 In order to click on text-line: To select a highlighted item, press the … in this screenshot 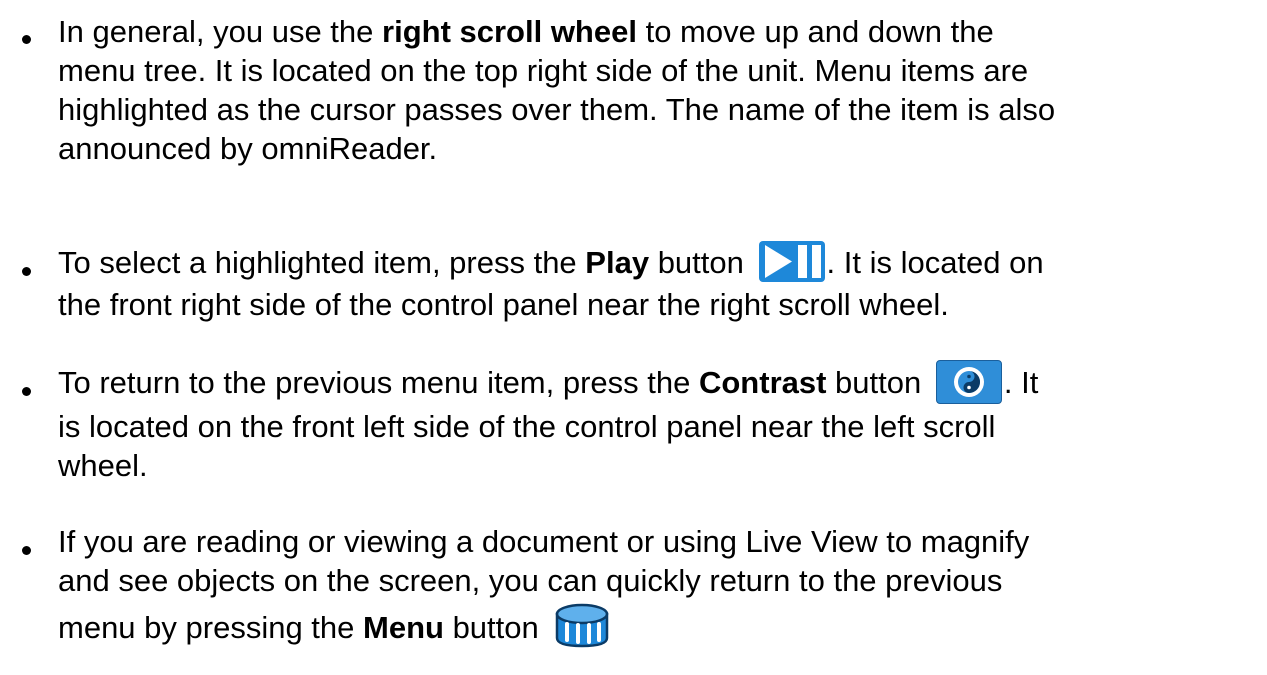, I will do `click(655, 263)`.